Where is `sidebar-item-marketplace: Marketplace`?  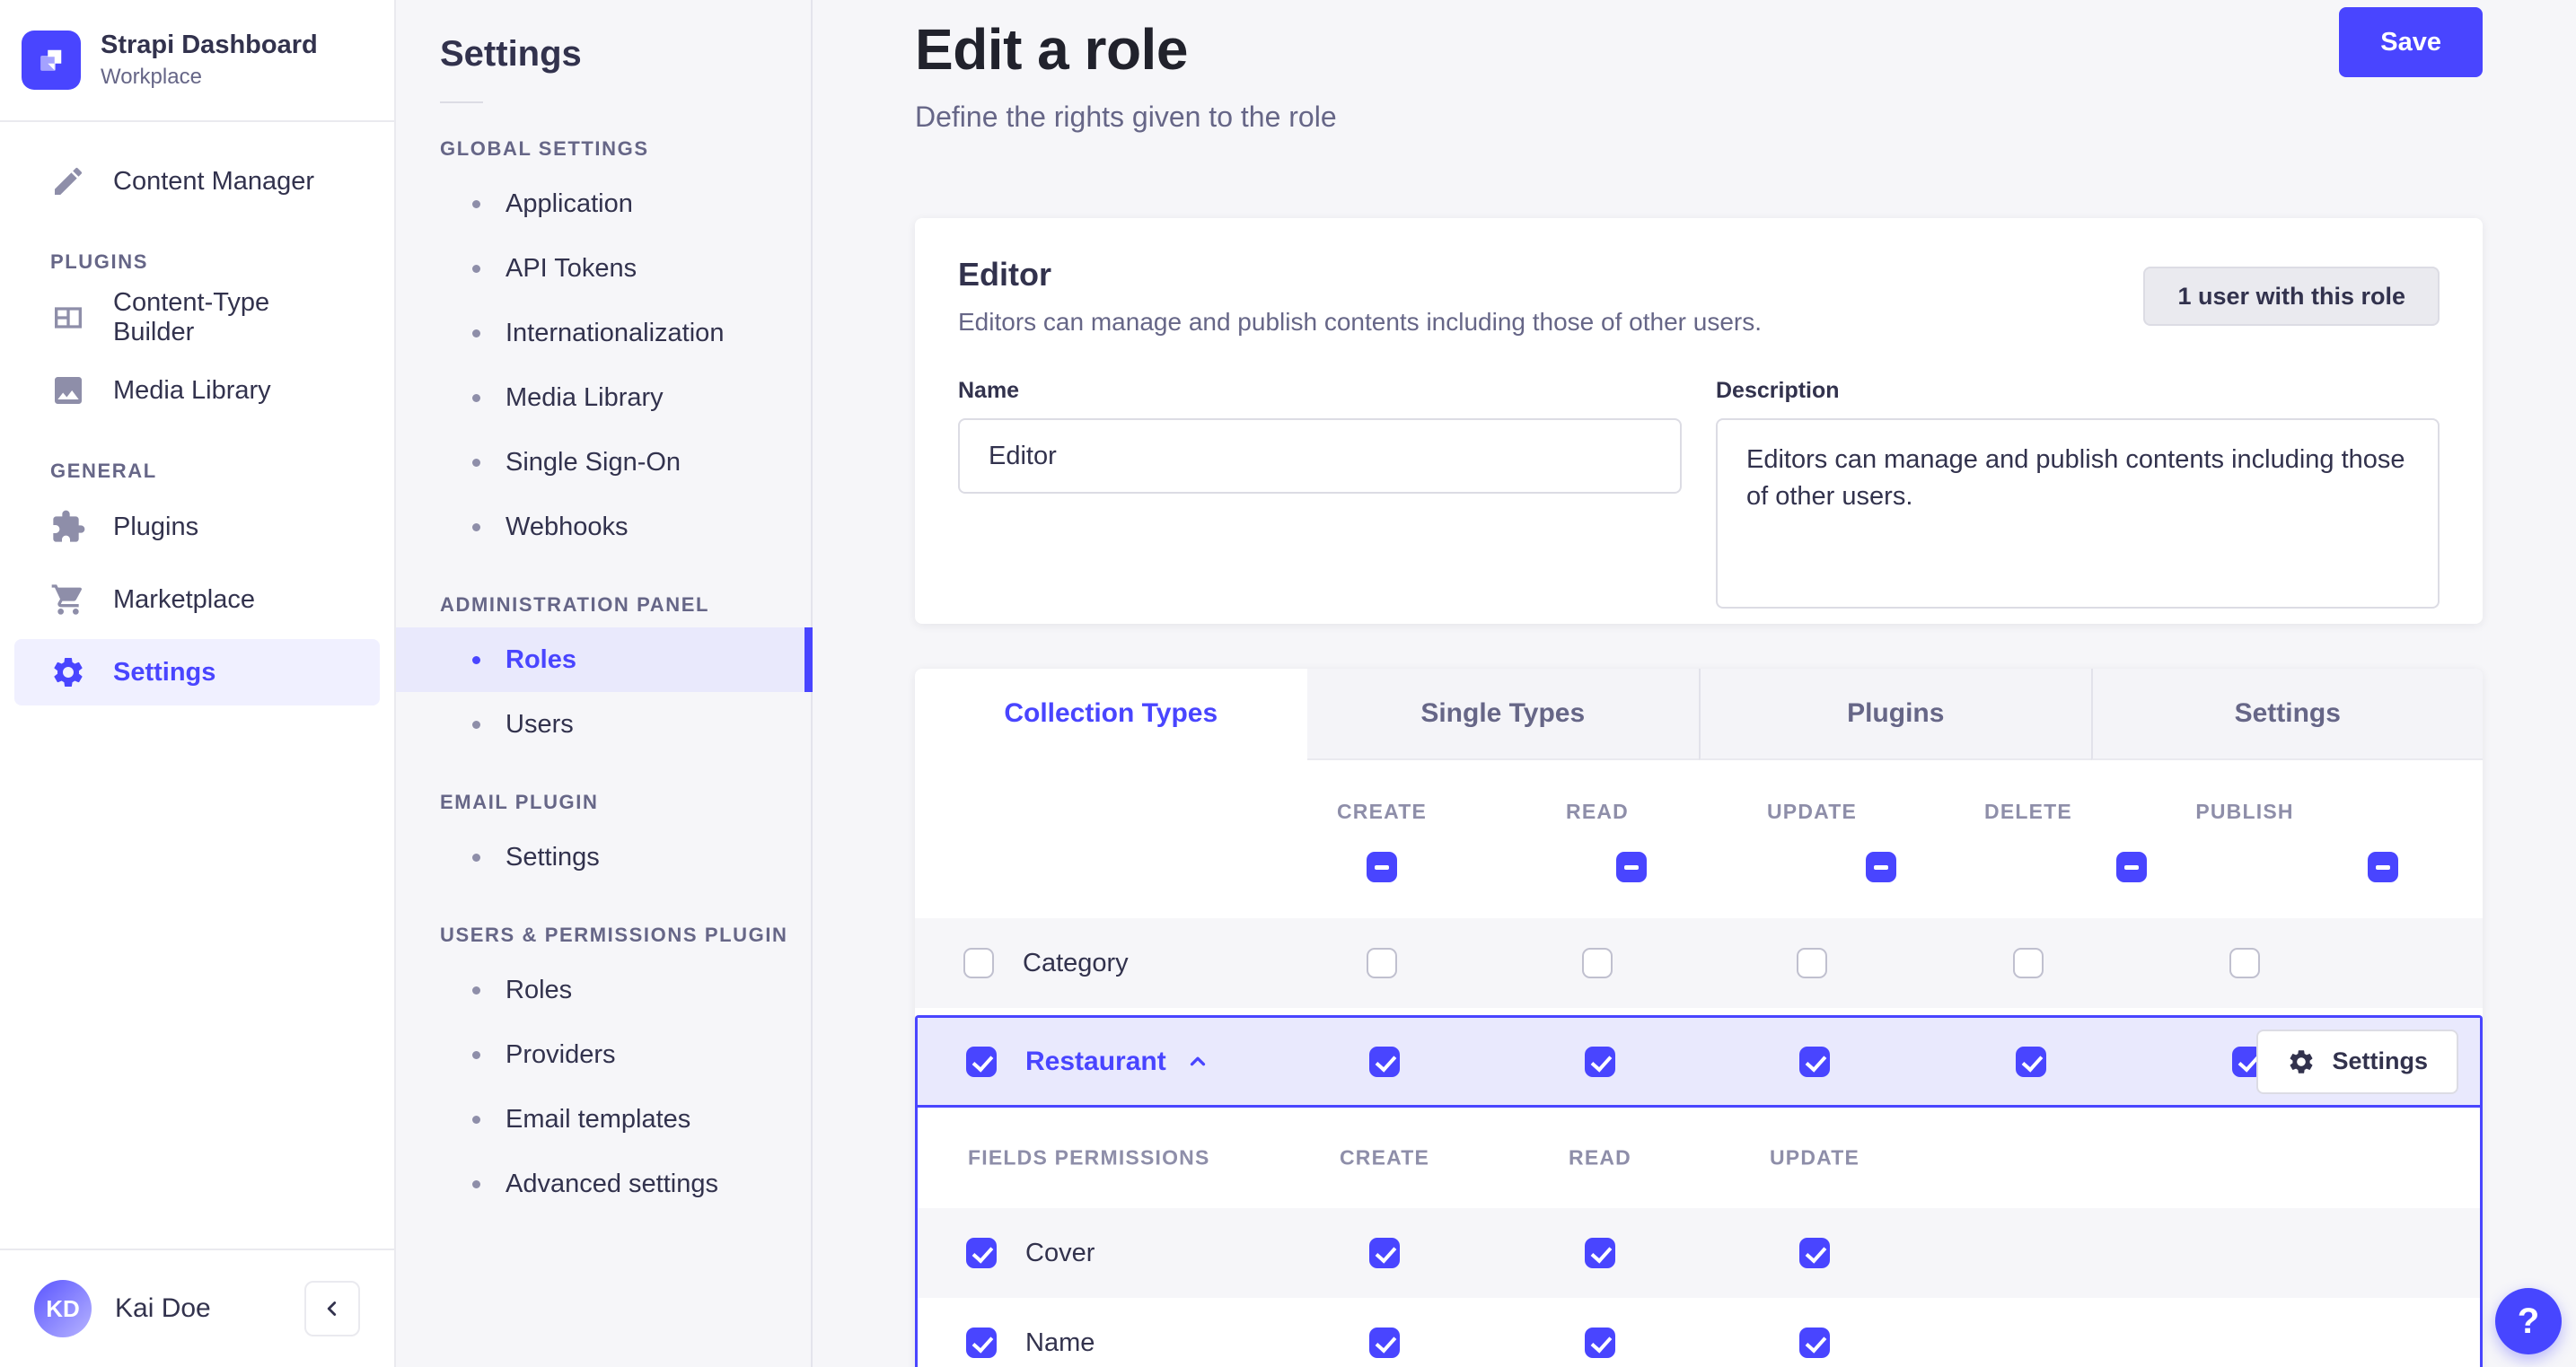 sidebar-item-marketplace: Marketplace is located at coordinates (197, 599).